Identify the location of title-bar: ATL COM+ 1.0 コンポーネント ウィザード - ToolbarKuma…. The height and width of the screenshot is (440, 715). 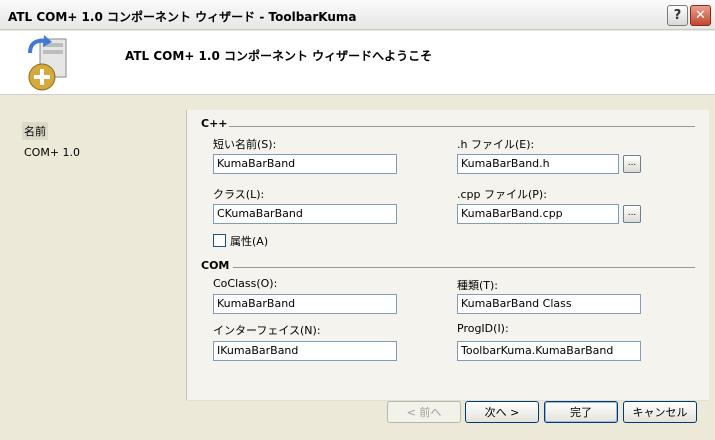
(357, 15).